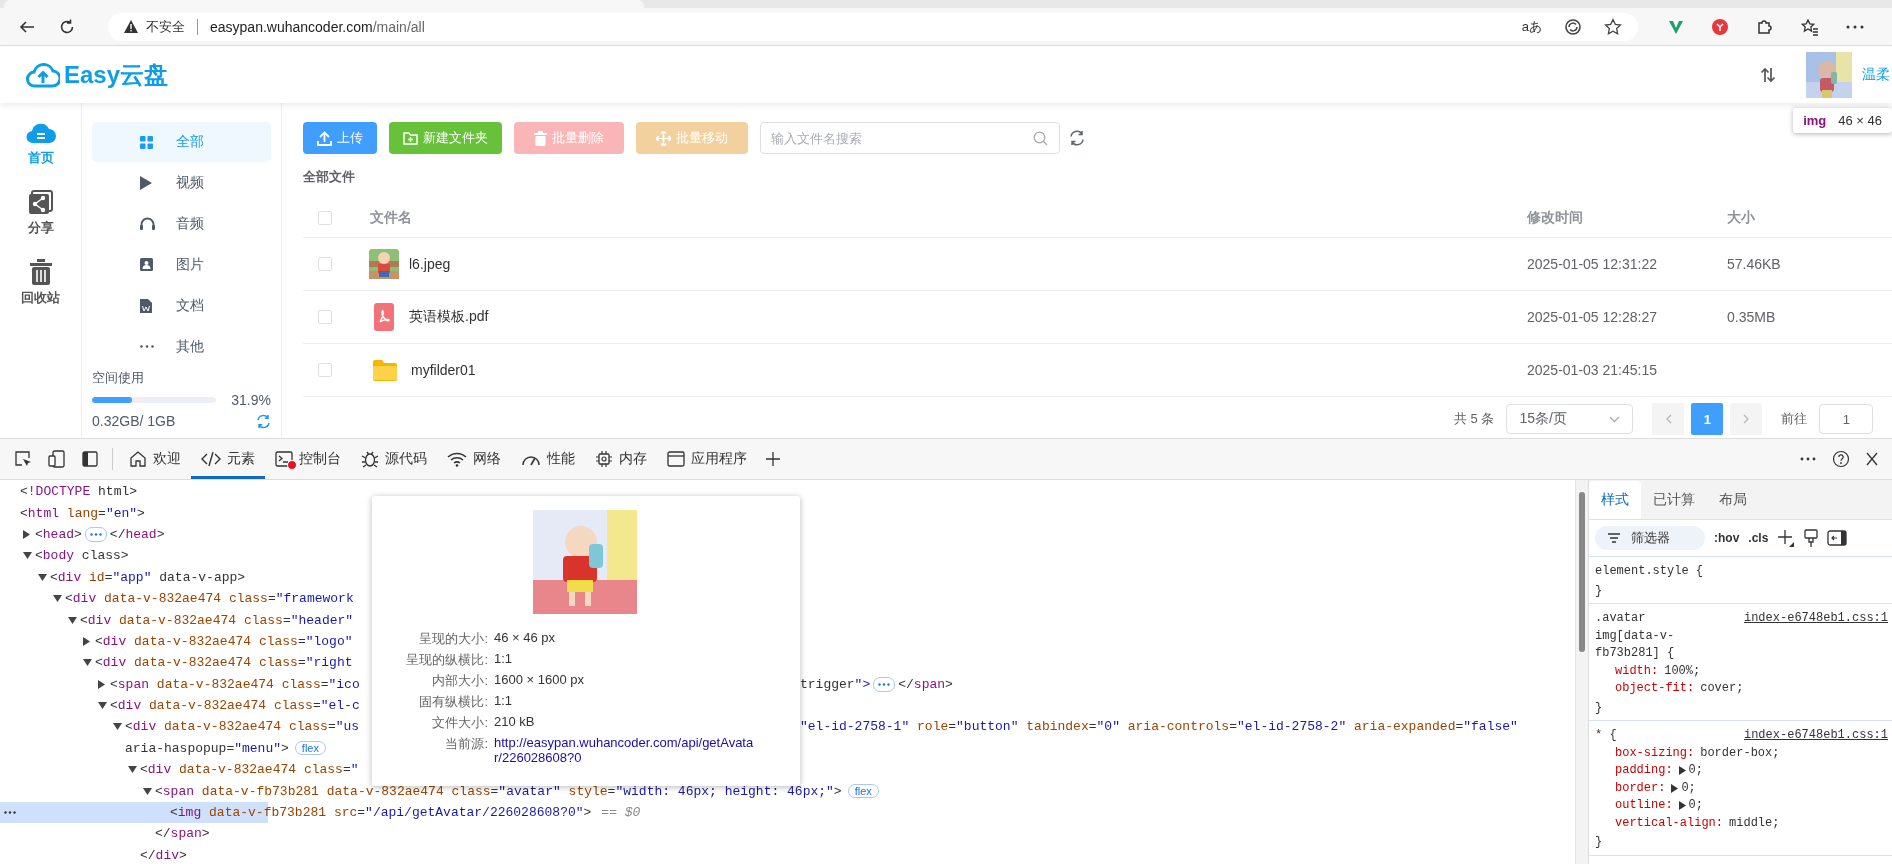 The height and width of the screenshot is (864, 1892). I want to click on class-button: .cls, so click(1758, 538).